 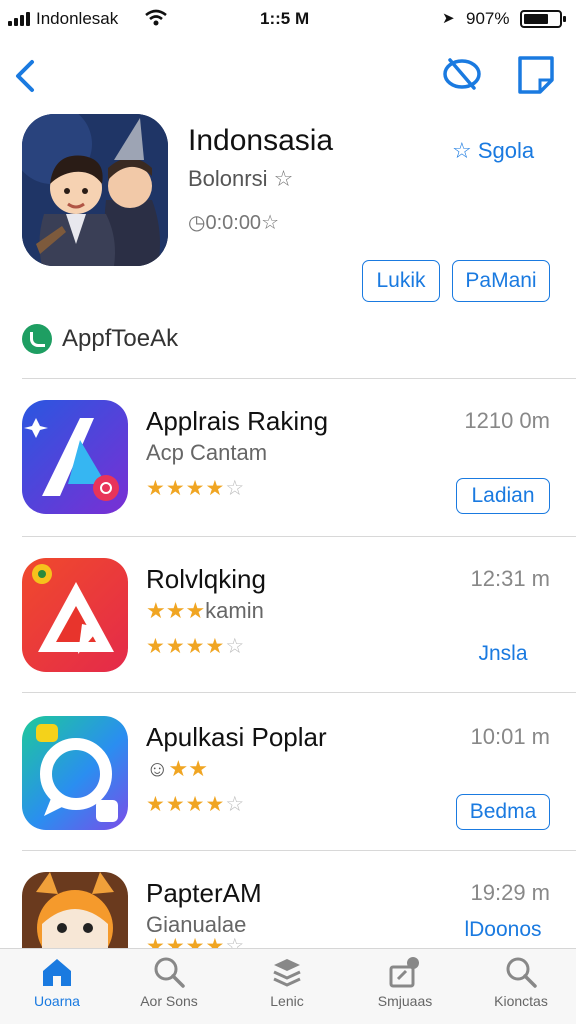 I want to click on tab-updates: Smjuaas, so click(x=405, y=988).